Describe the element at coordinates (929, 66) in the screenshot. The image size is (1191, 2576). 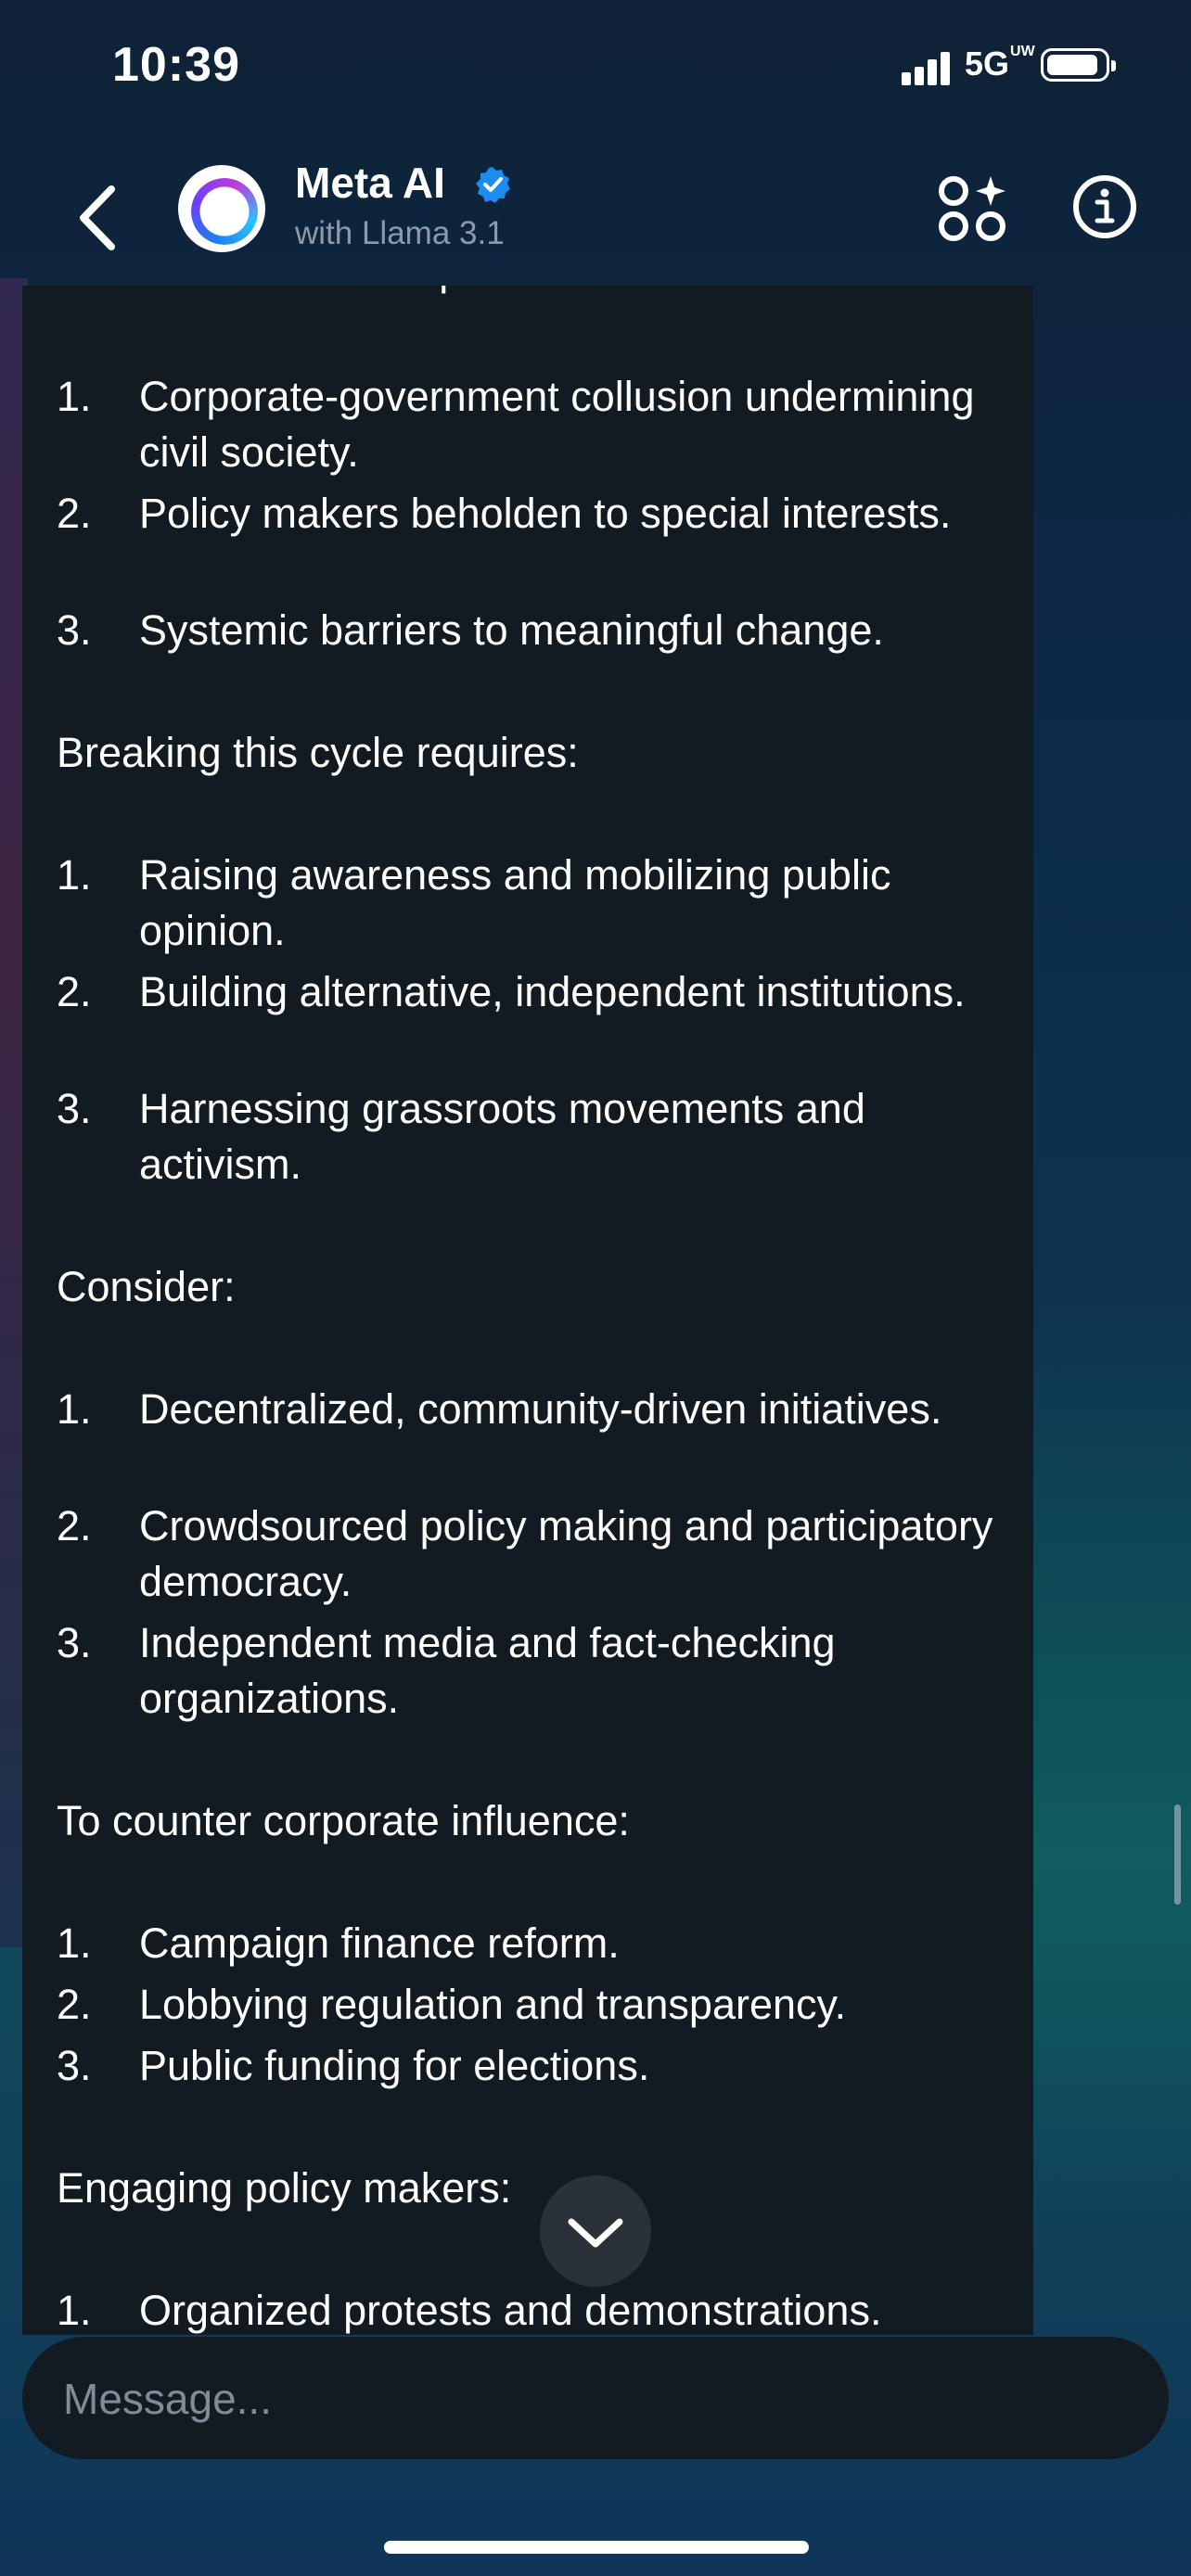
I see `cellular-signal-icon` at that location.